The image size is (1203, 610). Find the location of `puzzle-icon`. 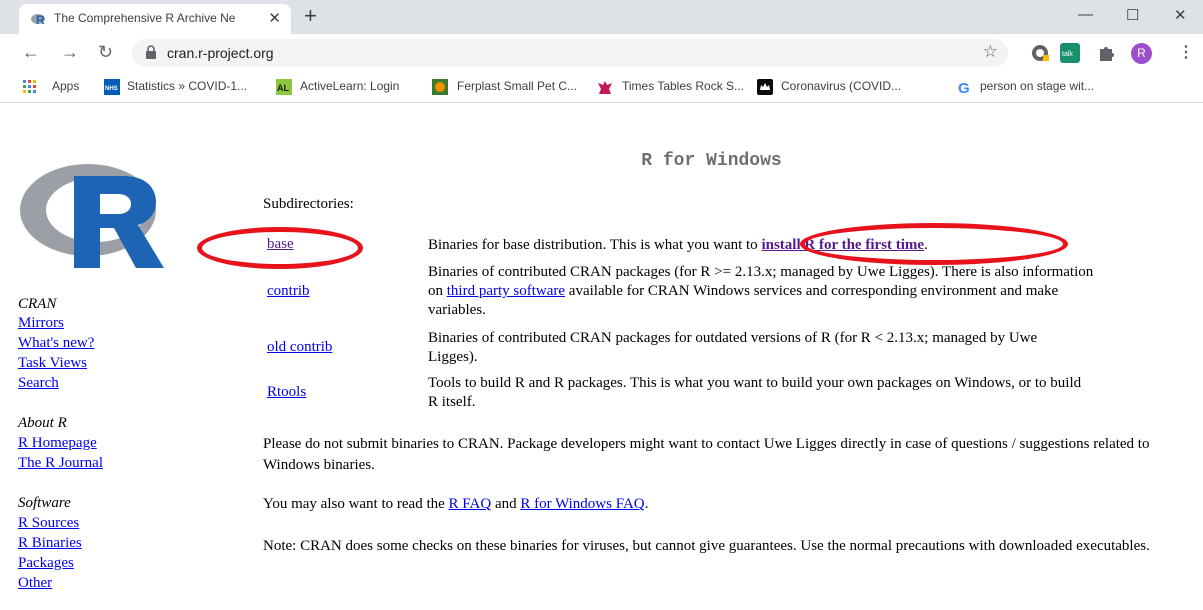

puzzle-icon is located at coordinates (1106, 53).